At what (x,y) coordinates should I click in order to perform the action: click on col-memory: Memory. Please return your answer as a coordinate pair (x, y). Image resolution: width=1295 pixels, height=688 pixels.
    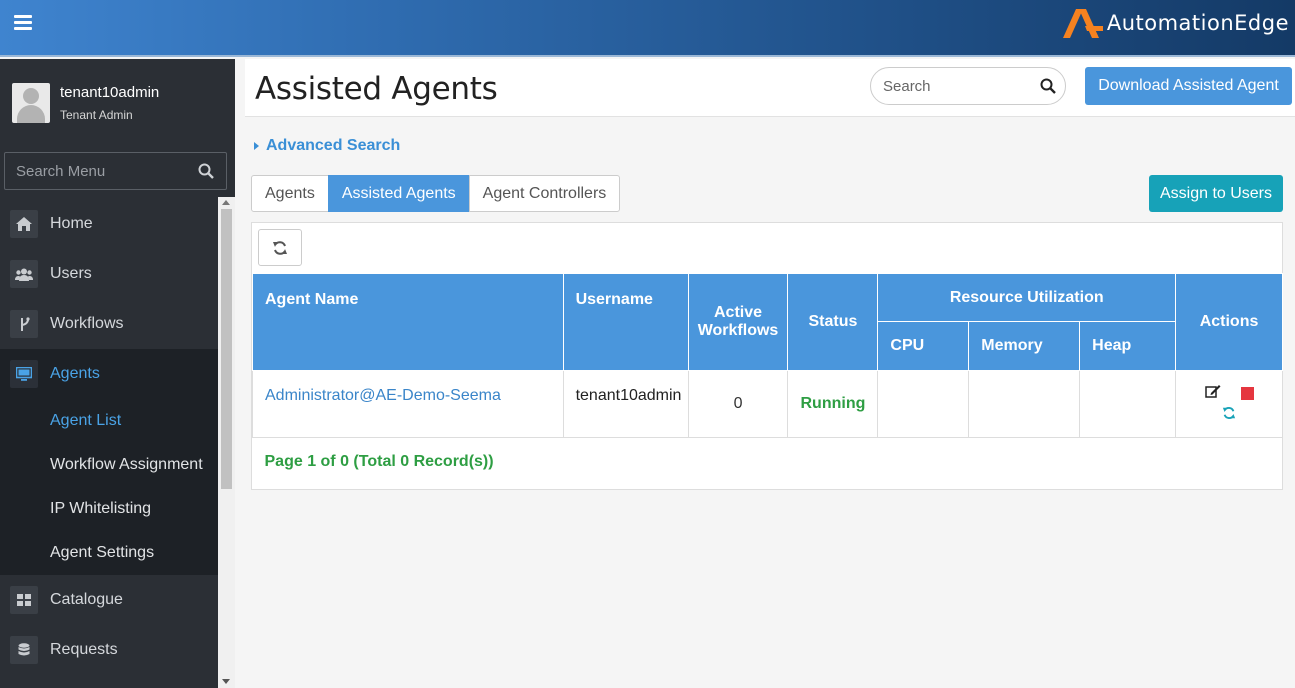
    Looking at the image, I should click on (1024, 346).